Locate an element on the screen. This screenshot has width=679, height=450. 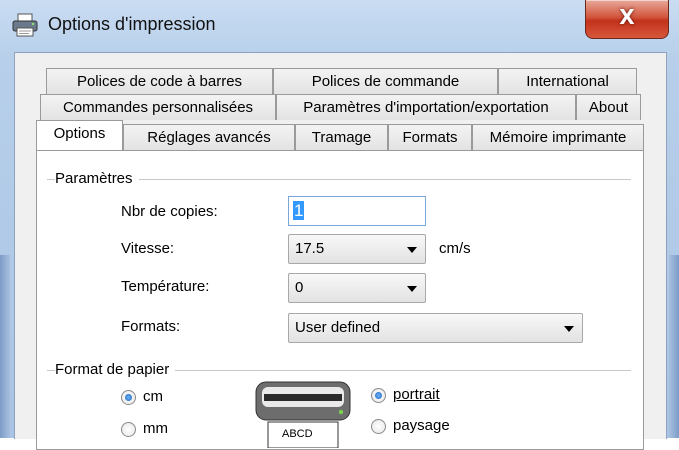
window-border-left is located at coordinates (5, 346).